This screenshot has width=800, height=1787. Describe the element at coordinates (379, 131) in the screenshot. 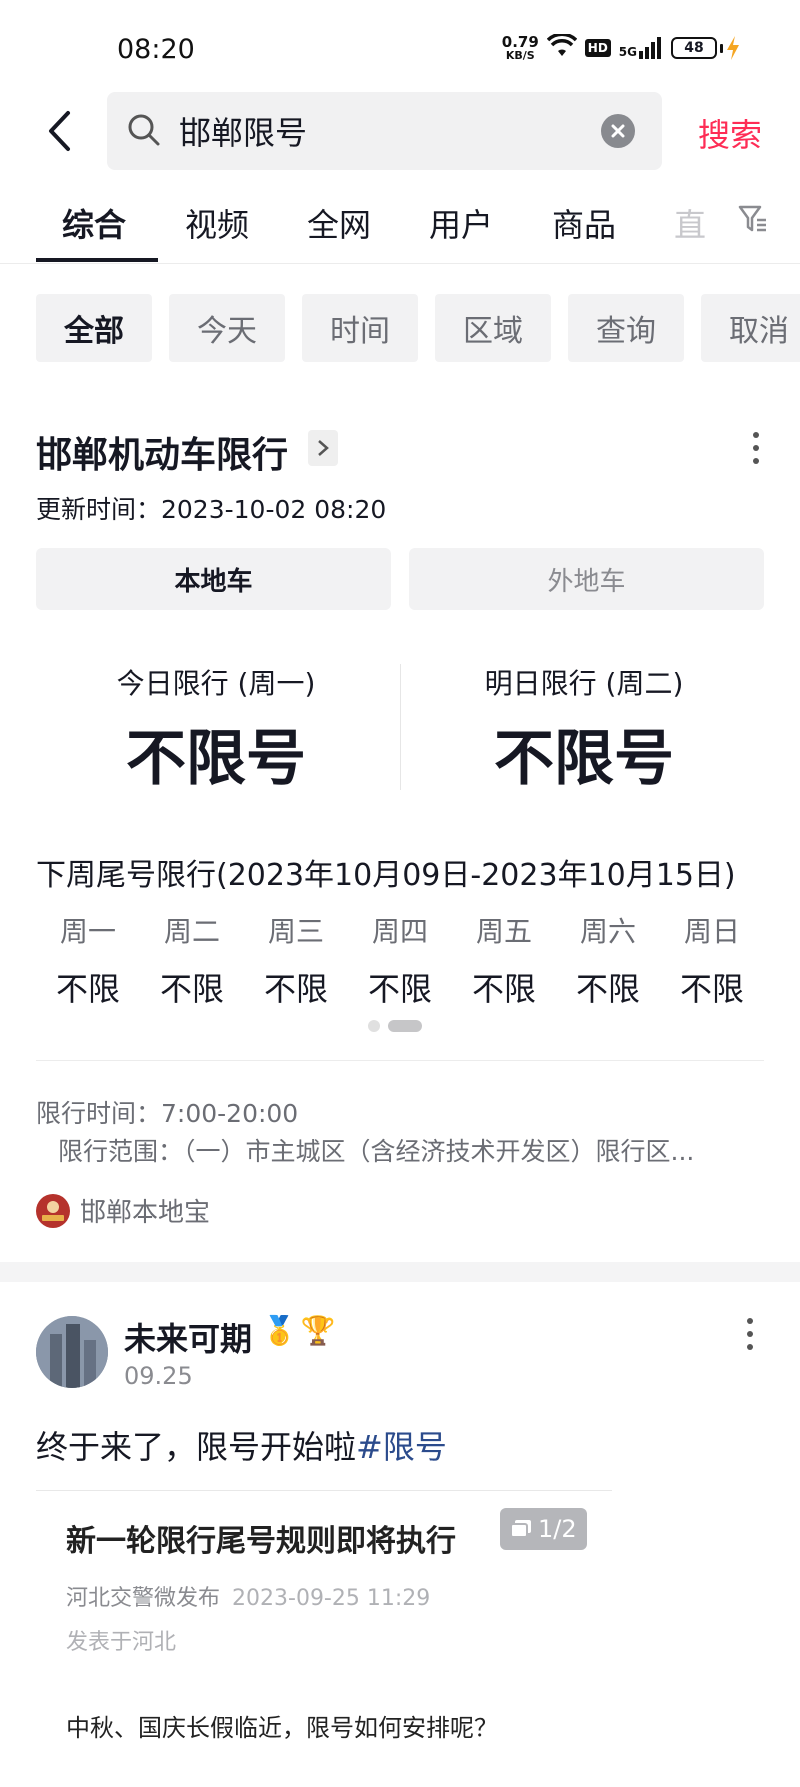

I see `search-input` at that location.